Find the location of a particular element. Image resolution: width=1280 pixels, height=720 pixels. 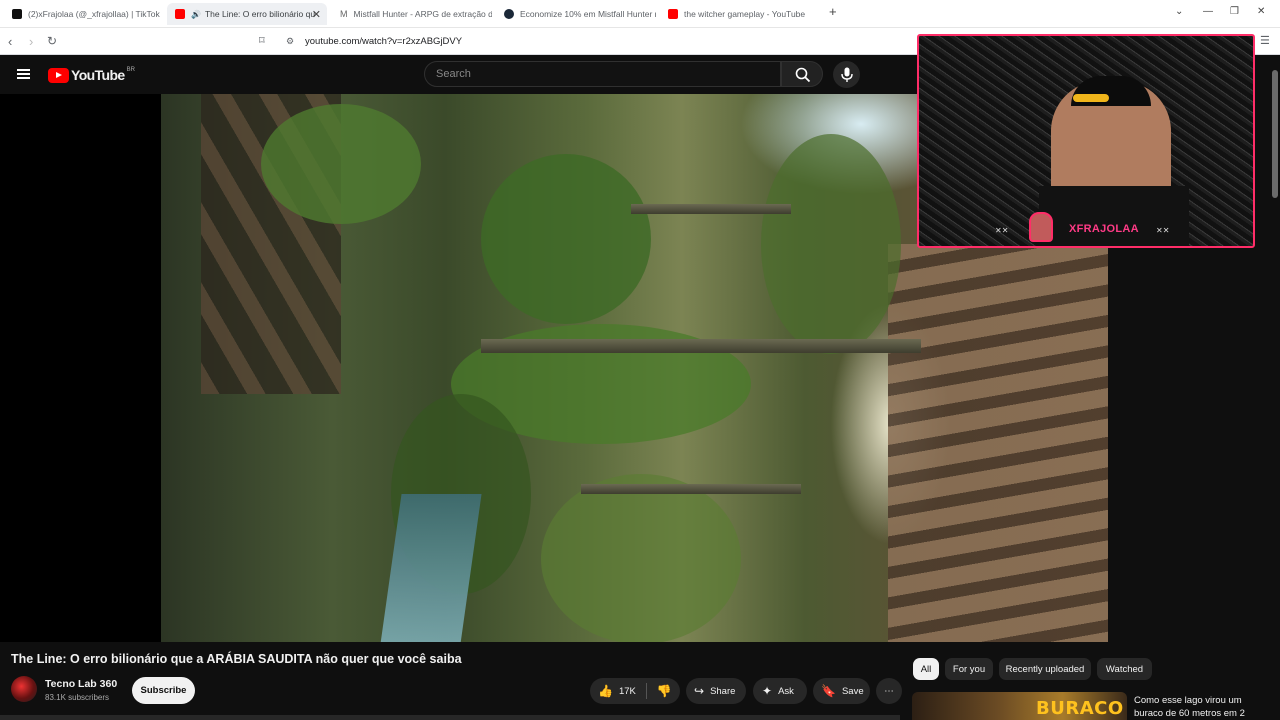

tab-witcher: the witcher gameplay - YouTube is located at coordinates (740, 14).